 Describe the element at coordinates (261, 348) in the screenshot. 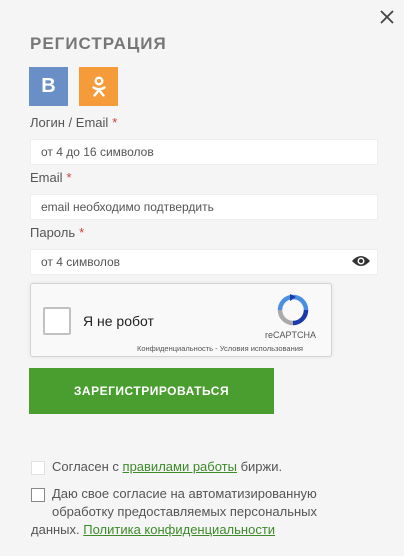

I see `recaptcha-terms-link: Условия использования` at that location.